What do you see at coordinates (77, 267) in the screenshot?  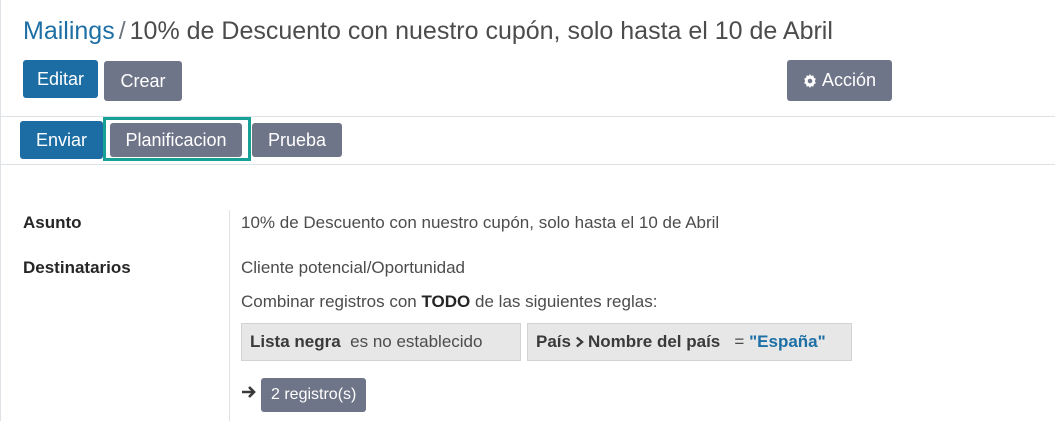 I see `recipients-label: Destinatarios` at bounding box center [77, 267].